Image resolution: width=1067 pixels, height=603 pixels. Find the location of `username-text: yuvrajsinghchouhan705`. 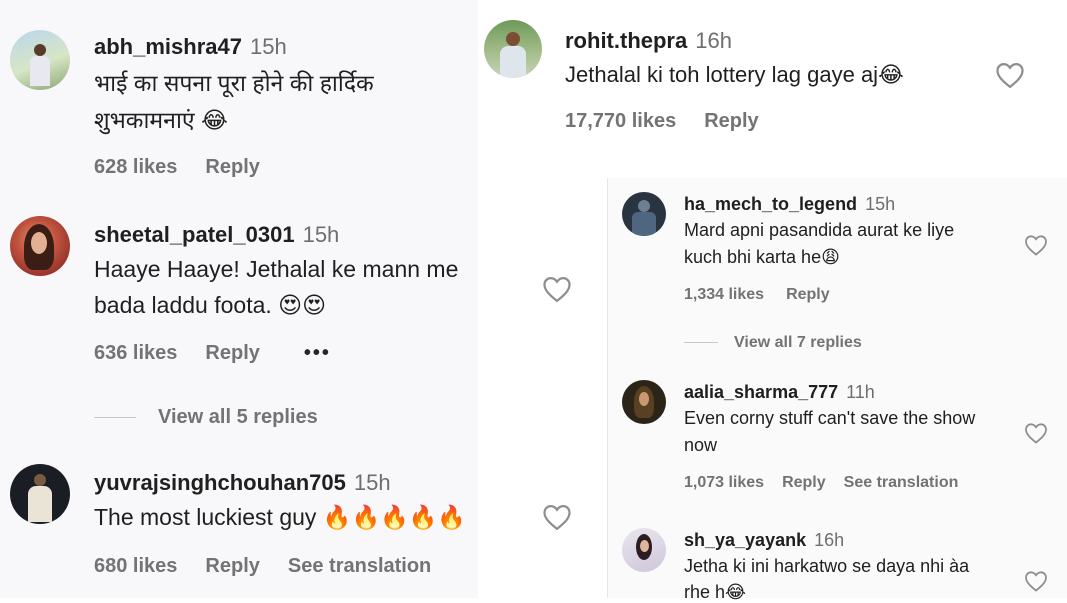

username-text: yuvrajsinghchouhan705 is located at coordinates (220, 482).